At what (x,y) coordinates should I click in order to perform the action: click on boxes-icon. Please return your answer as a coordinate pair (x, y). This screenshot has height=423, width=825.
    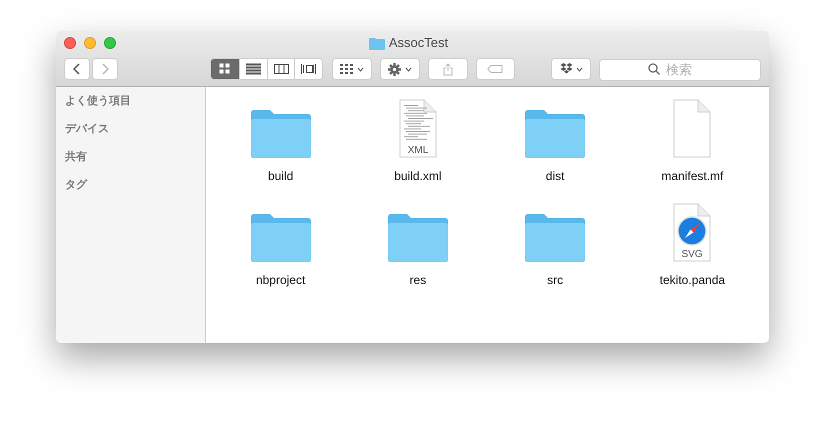
    Looking at the image, I should click on (566, 69).